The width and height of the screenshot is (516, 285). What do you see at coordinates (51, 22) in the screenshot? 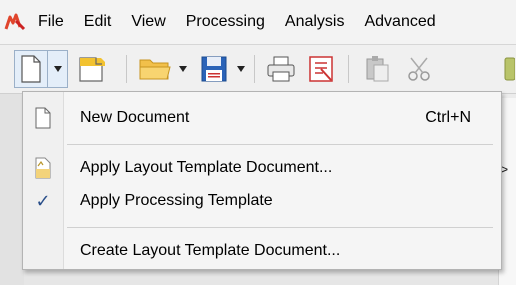
I see `menu-file: File` at bounding box center [51, 22].